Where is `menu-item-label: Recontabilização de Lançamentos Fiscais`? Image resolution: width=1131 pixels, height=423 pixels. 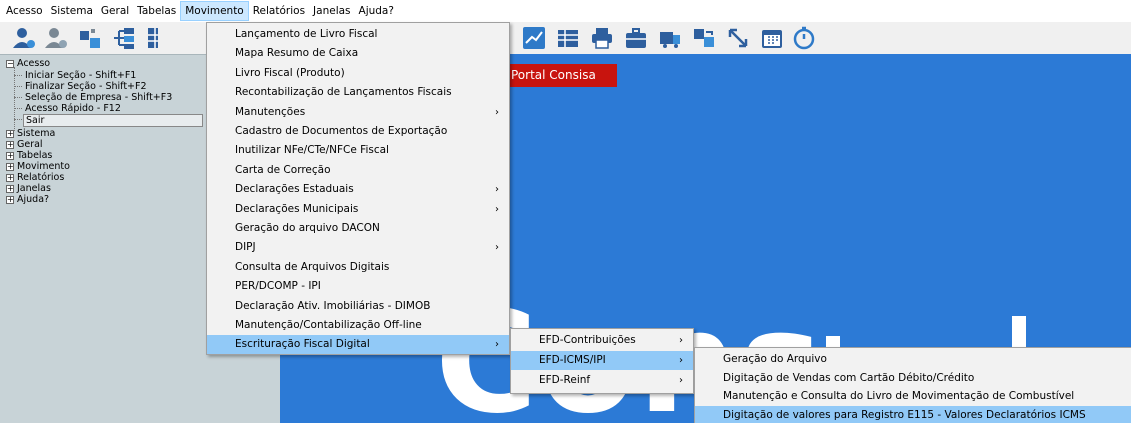 menu-item-label: Recontabilização de Lançamentos Fiscais is located at coordinates (343, 92).